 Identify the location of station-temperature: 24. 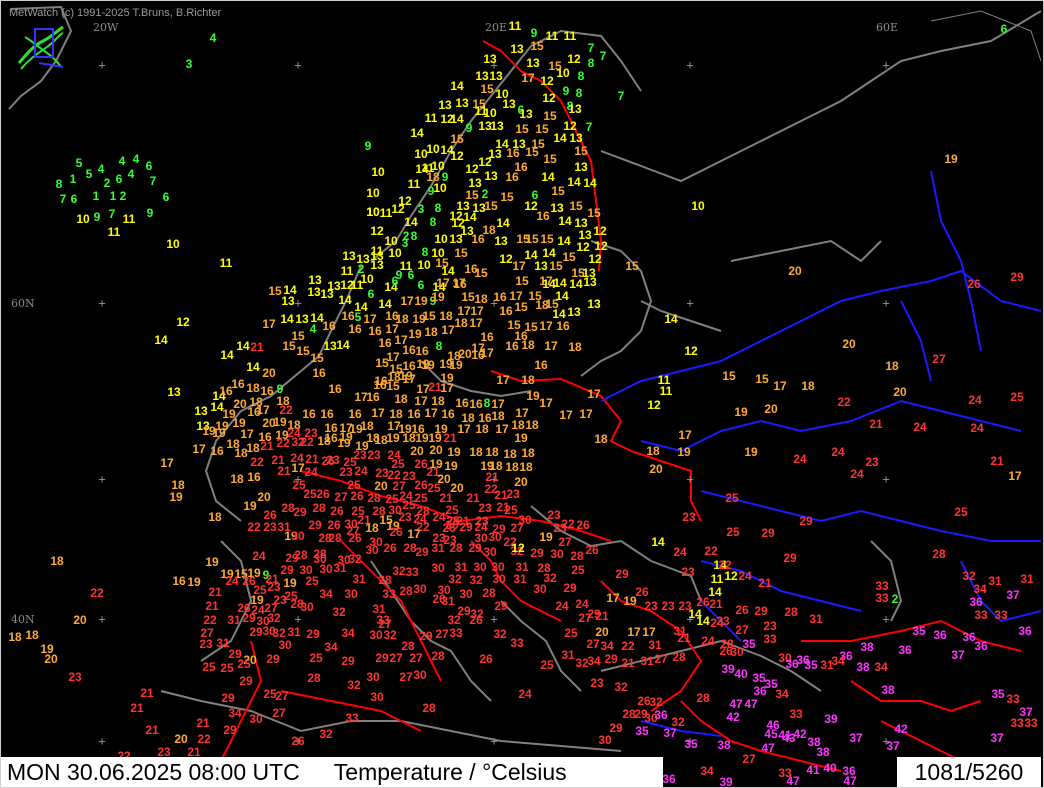
(838, 452).